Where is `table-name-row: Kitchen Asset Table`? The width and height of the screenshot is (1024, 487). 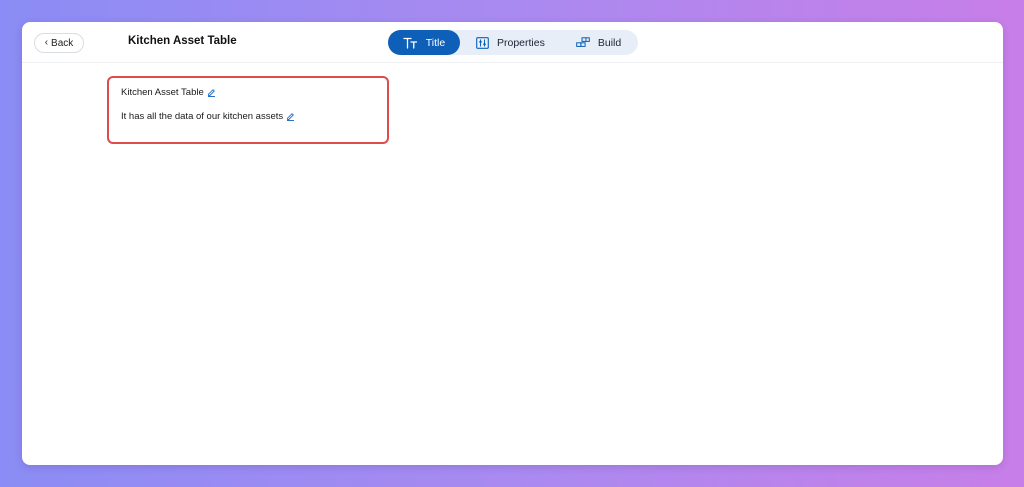 table-name-row: Kitchen Asset Table is located at coordinates (168, 92).